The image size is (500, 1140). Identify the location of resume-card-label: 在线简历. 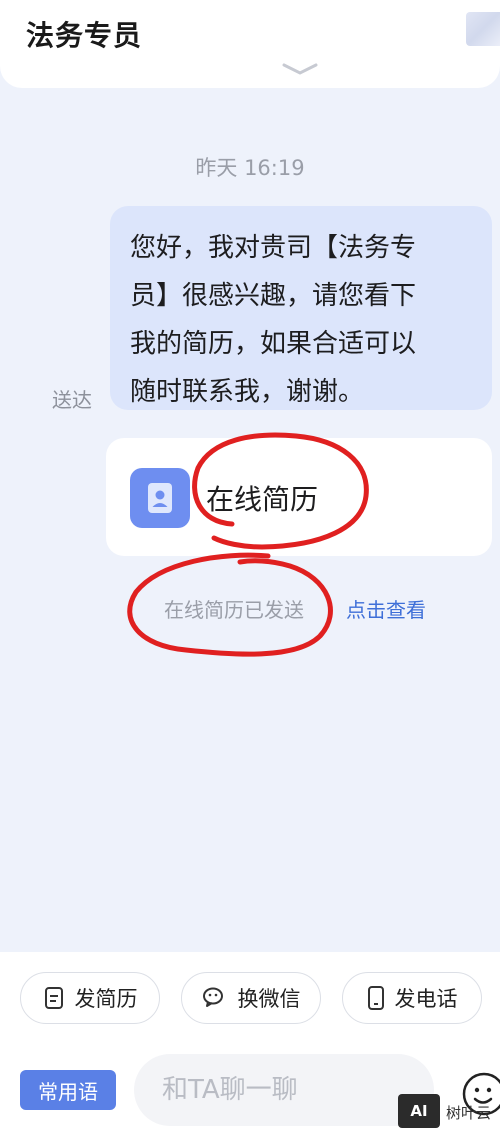
(262, 499).